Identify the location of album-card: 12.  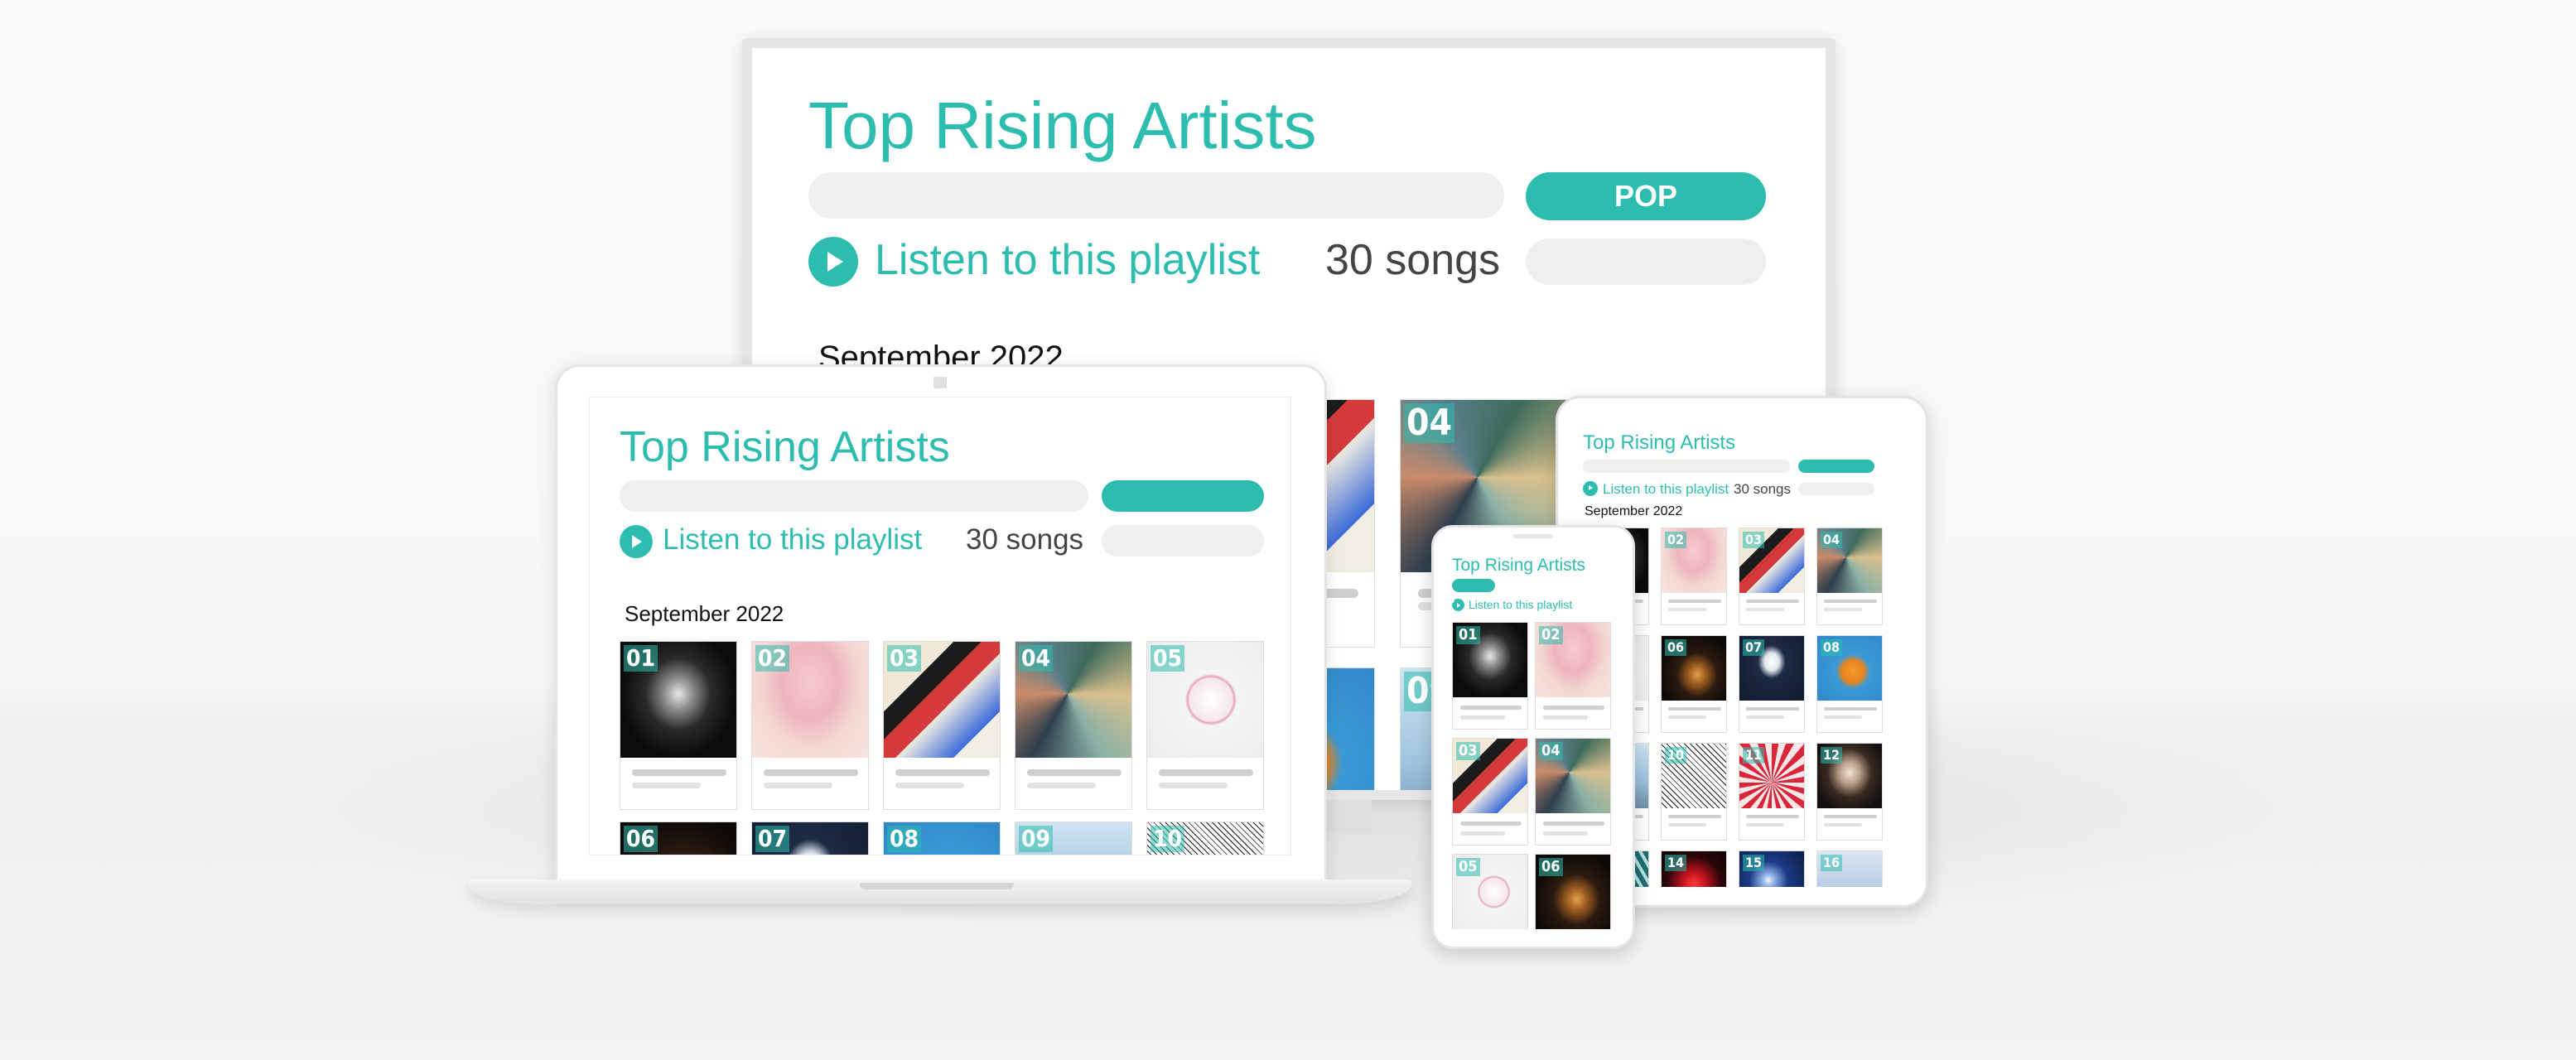
(1850, 792).